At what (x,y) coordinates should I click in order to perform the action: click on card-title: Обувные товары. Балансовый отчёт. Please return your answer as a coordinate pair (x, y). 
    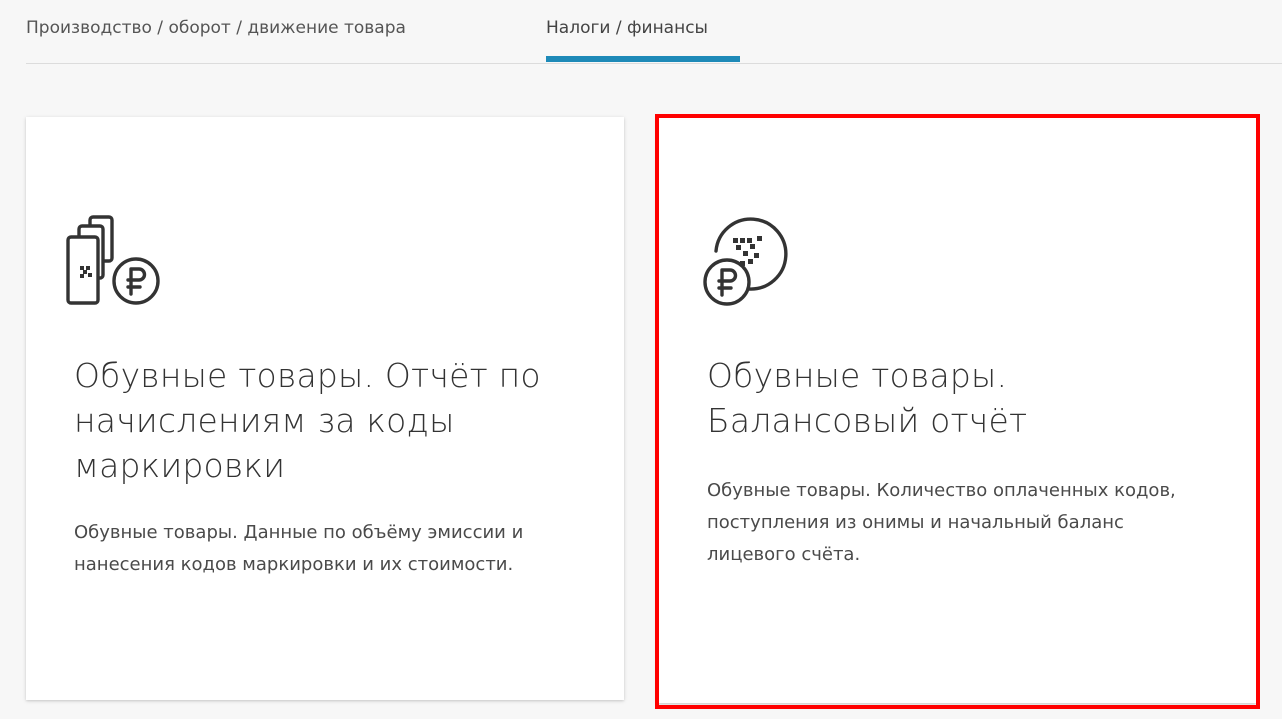
    Looking at the image, I should click on (867, 398).